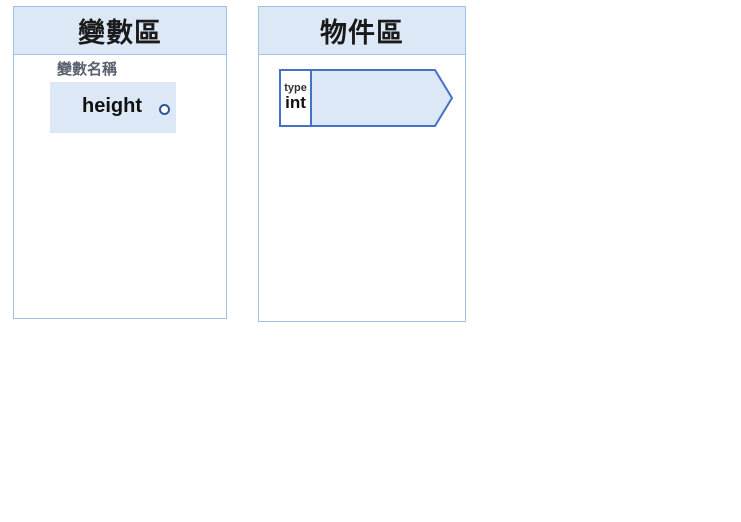 The image size is (741, 522). I want to click on object-type-box: type int, so click(295, 97).